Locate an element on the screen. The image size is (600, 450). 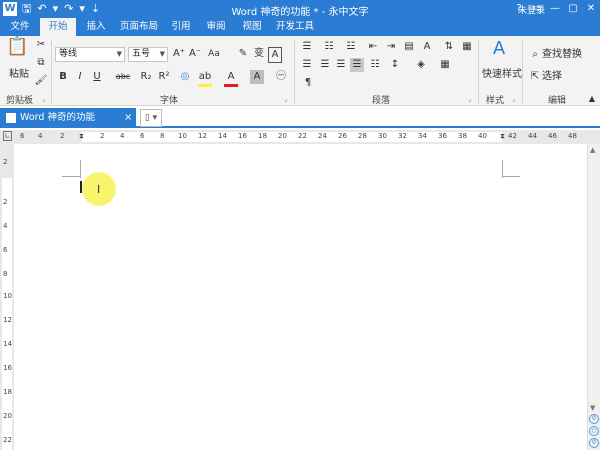
justify-icon: ☰ is located at coordinates (357, 65).